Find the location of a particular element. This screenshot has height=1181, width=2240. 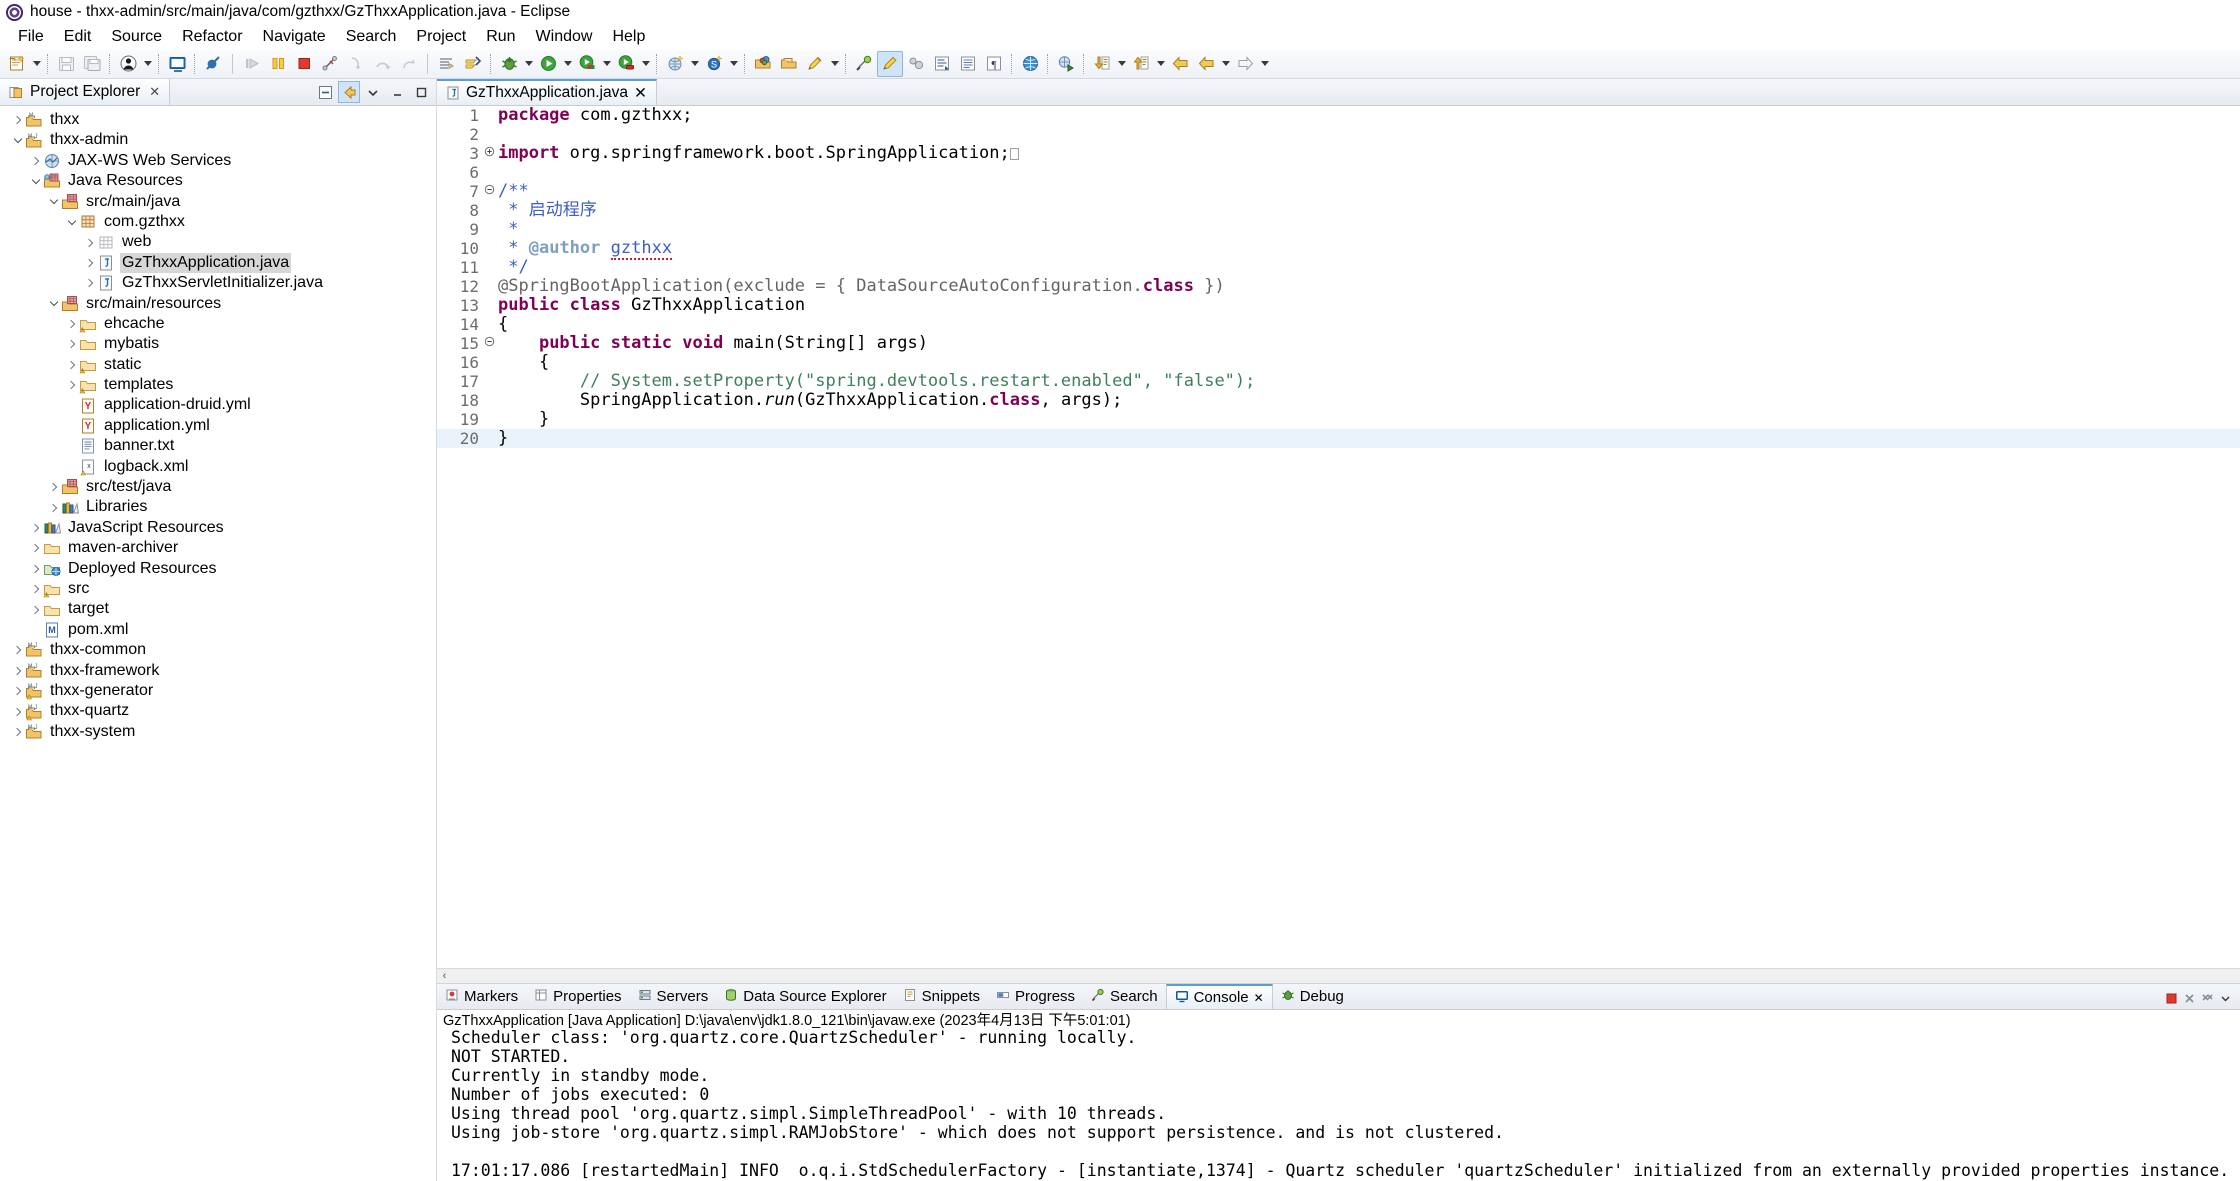

tree-item-thxx-admin: M Jthxx-admin is located at coordinates (218, 140).